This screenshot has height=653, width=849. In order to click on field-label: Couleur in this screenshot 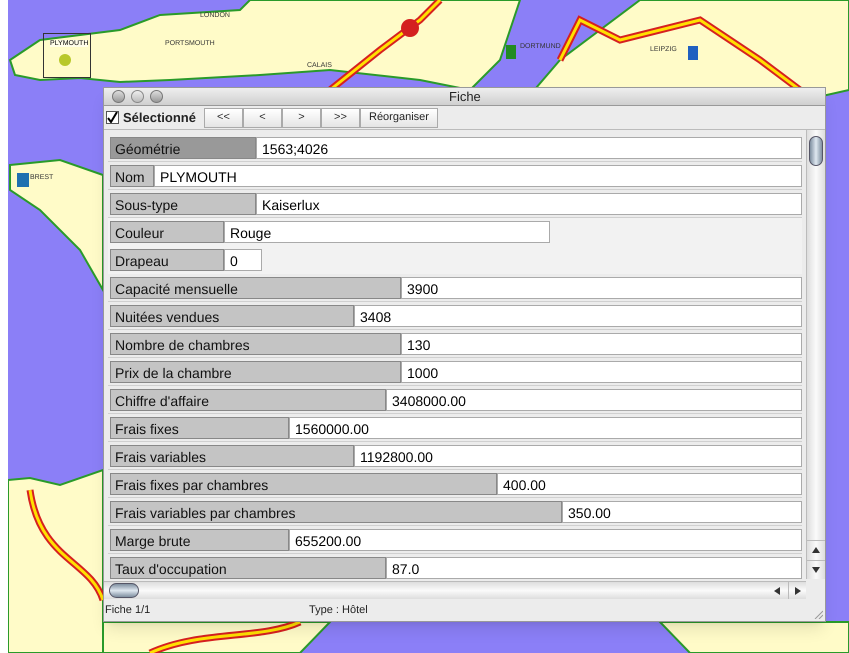, I will do `click(167, 232)`.